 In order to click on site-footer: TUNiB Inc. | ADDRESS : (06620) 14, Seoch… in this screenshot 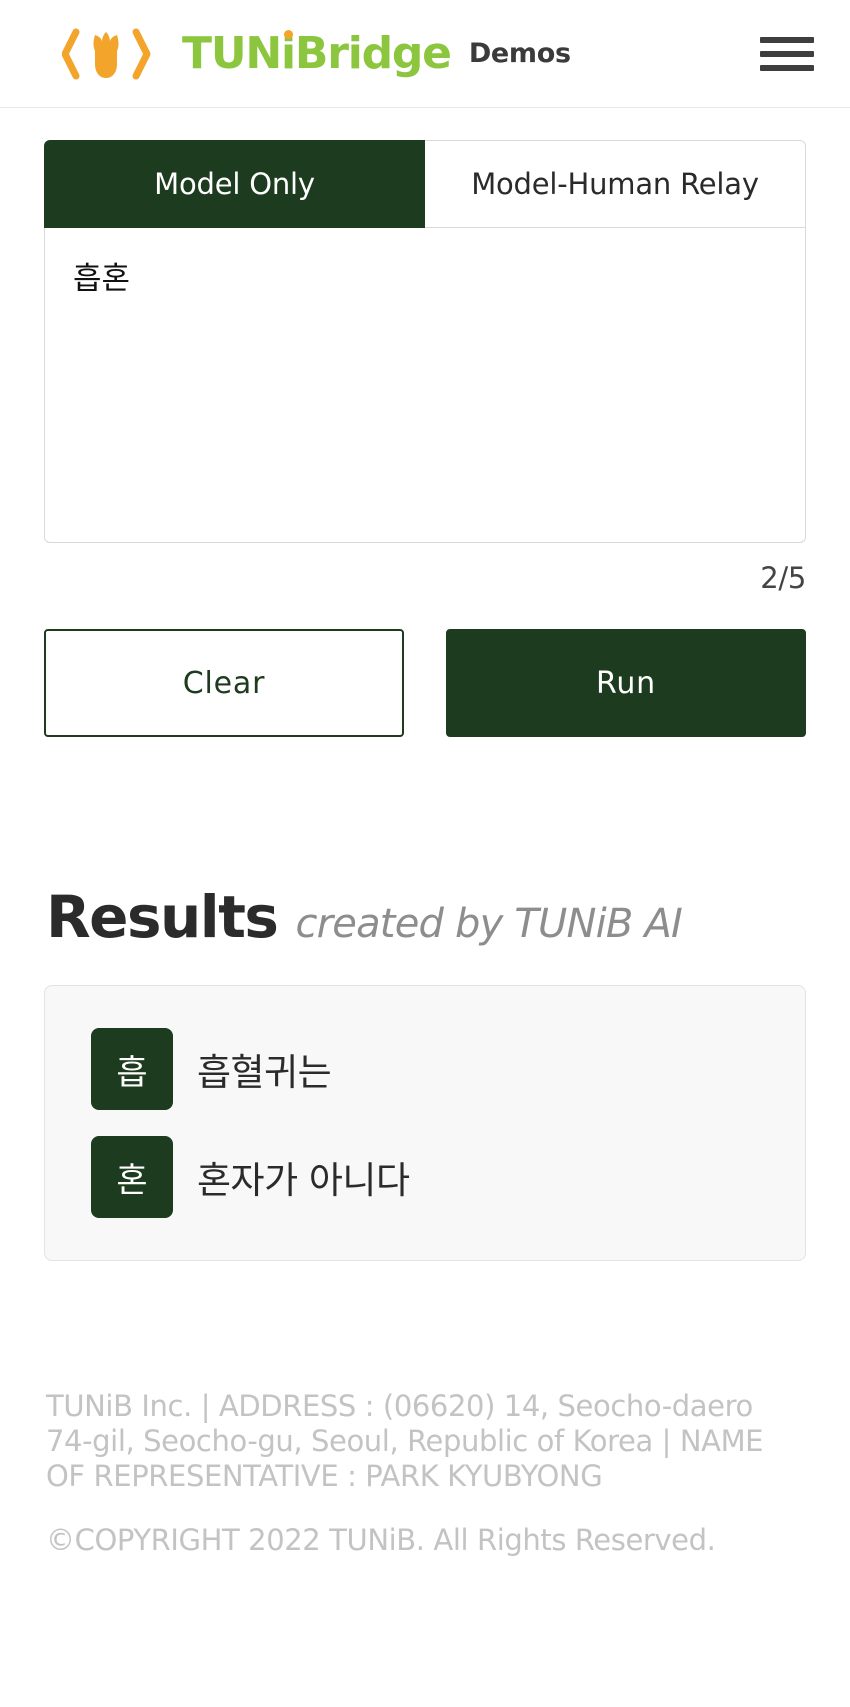, I will do `click(425, 1473)`.